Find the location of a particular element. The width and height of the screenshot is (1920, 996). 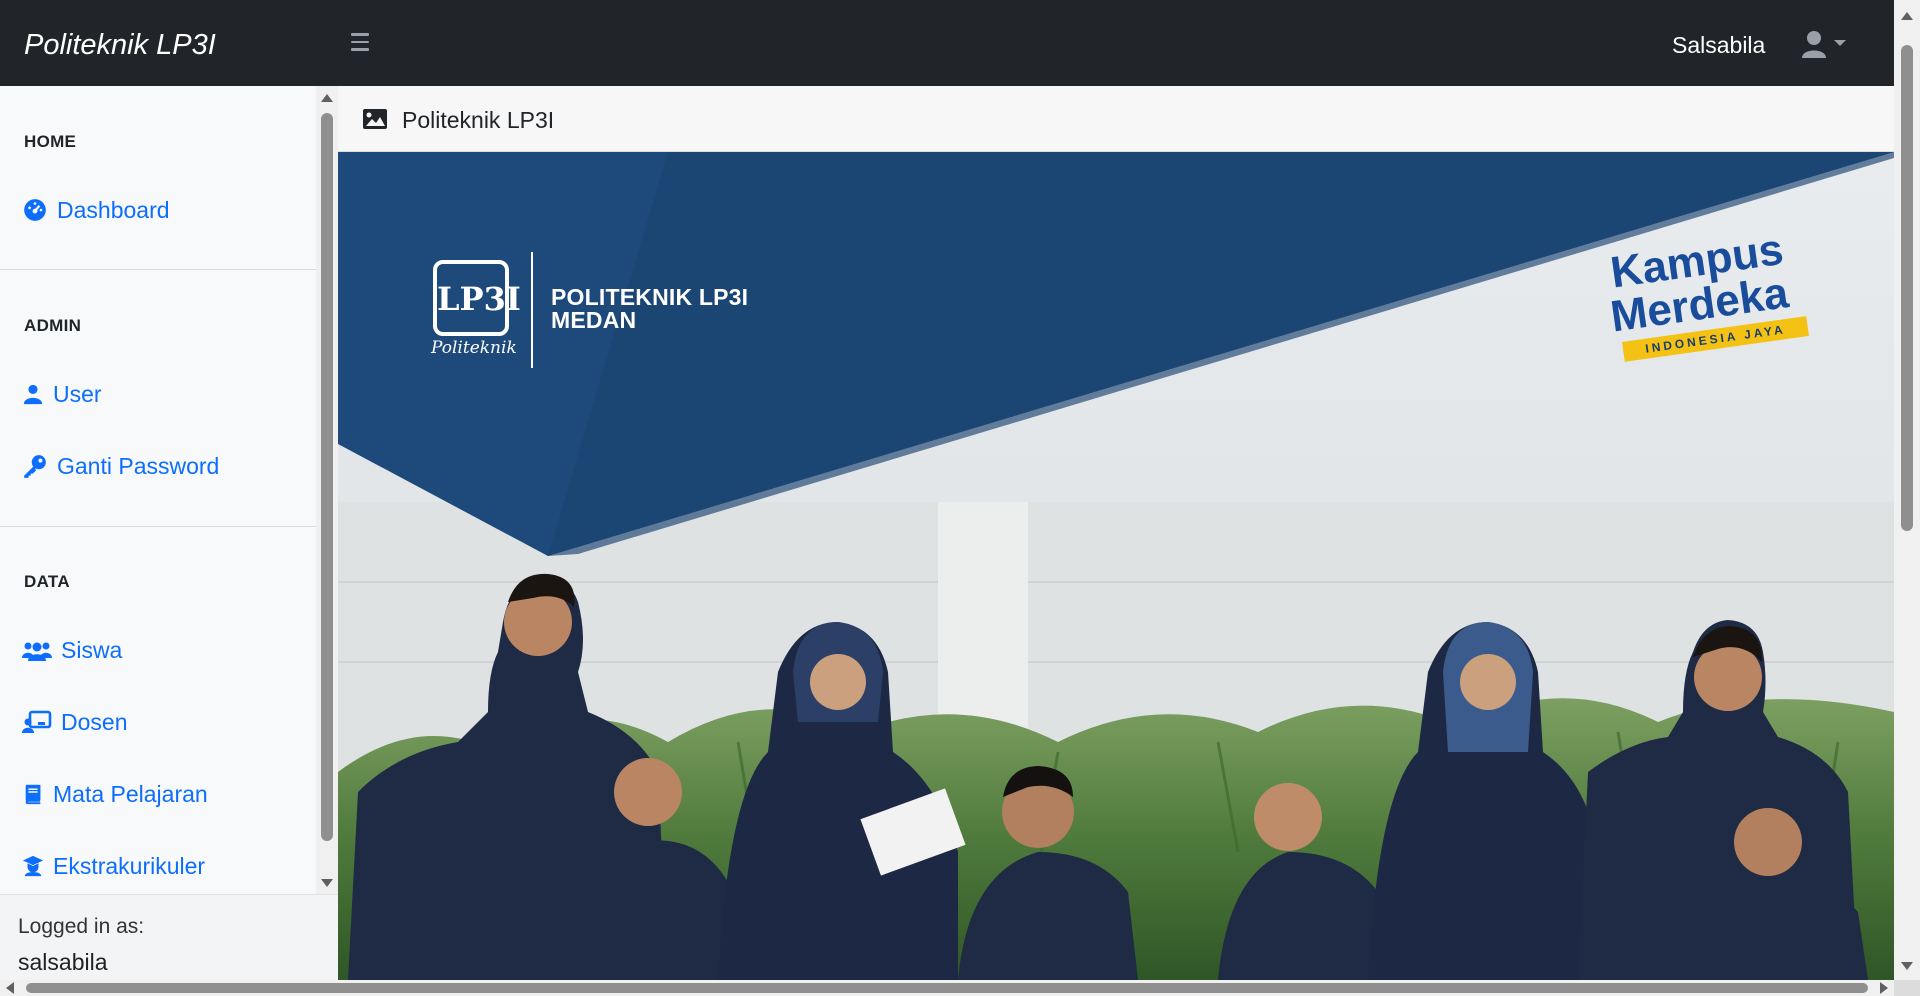

scroll-right-arrow-icon is located at coordinates (1884, 988).